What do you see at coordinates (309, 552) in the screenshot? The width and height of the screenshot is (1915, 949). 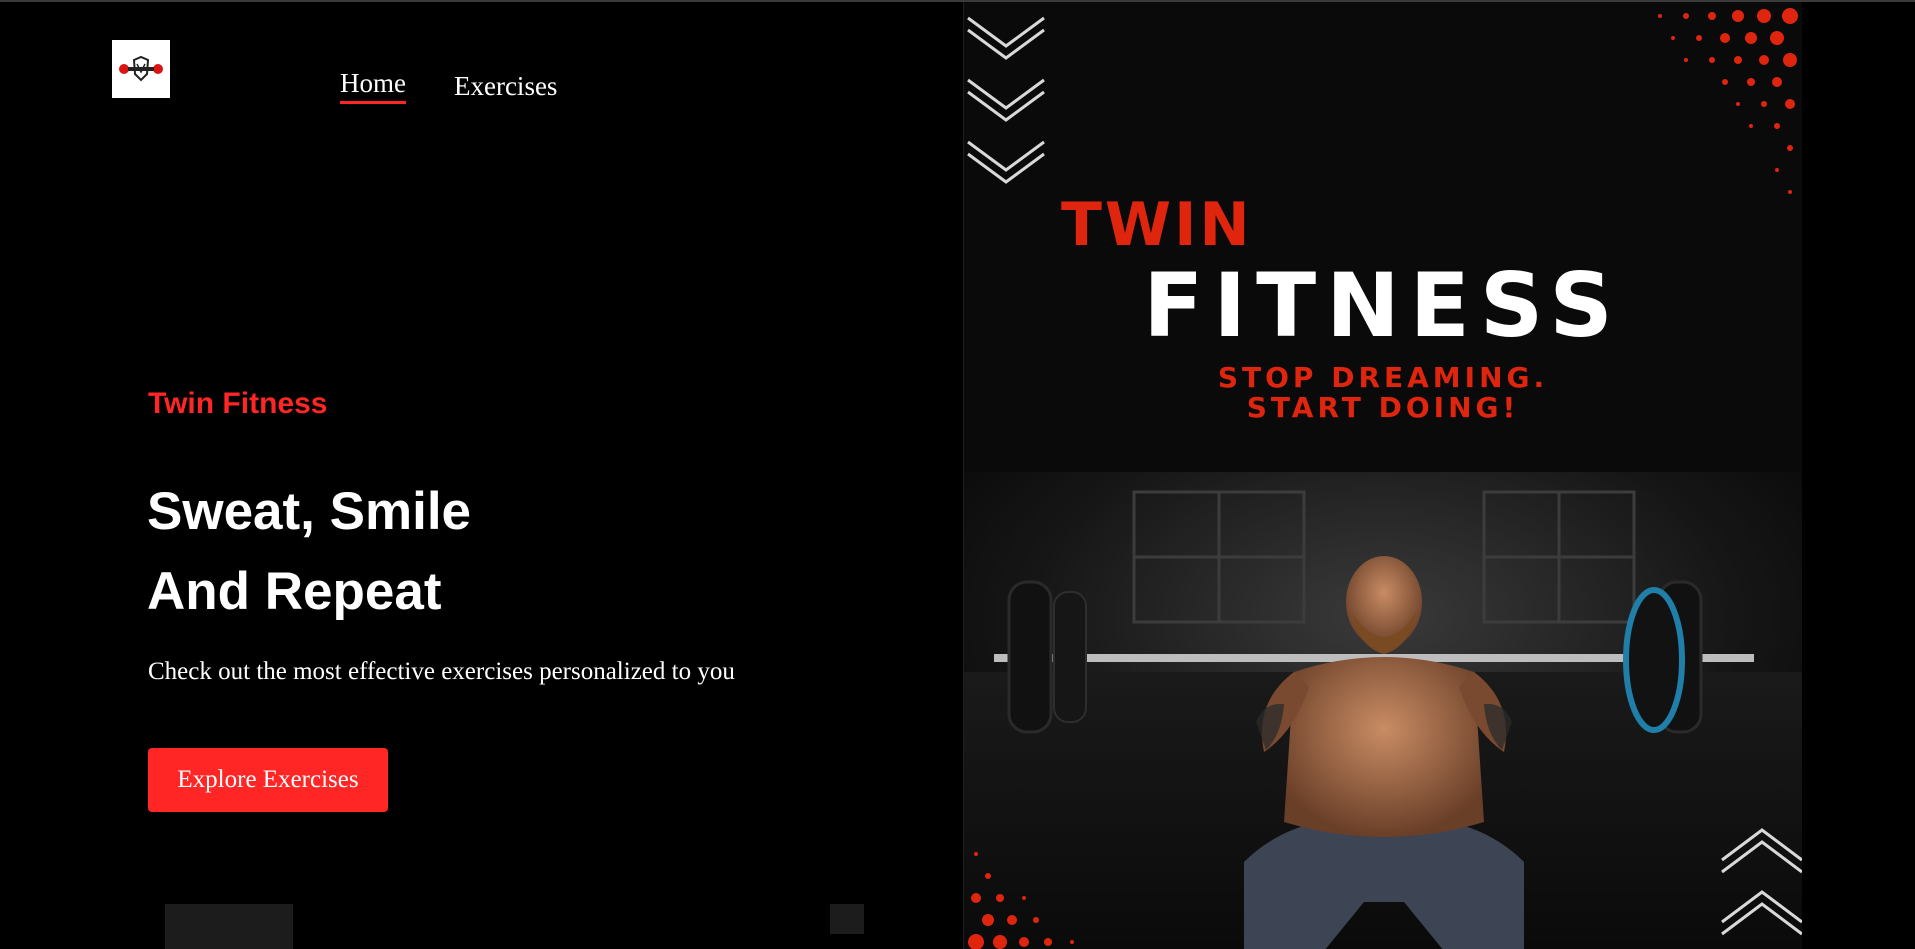 I see `hero-headline: Sweat, Smile And Repeat` at bounding box center [309, 552].